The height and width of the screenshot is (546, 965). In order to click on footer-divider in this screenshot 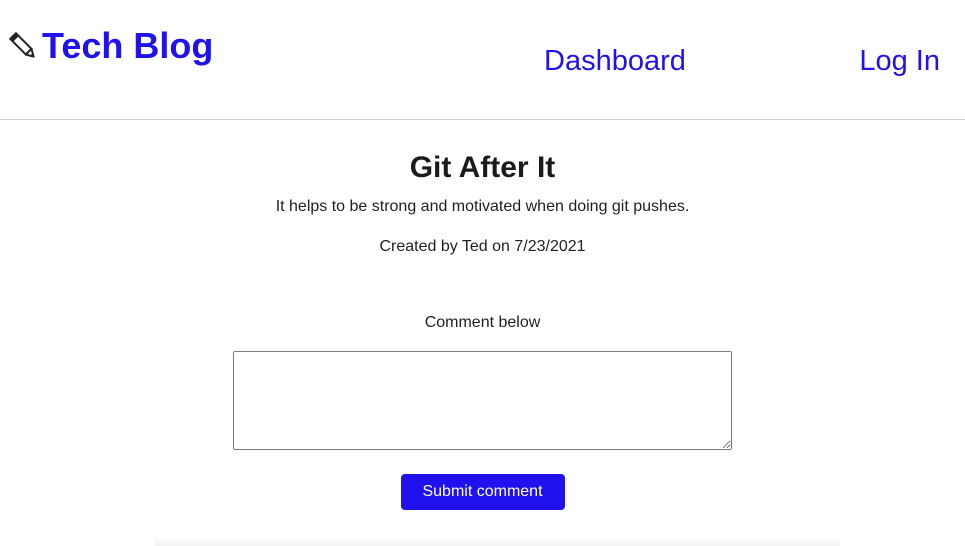, I will do `click(497, 541)`.